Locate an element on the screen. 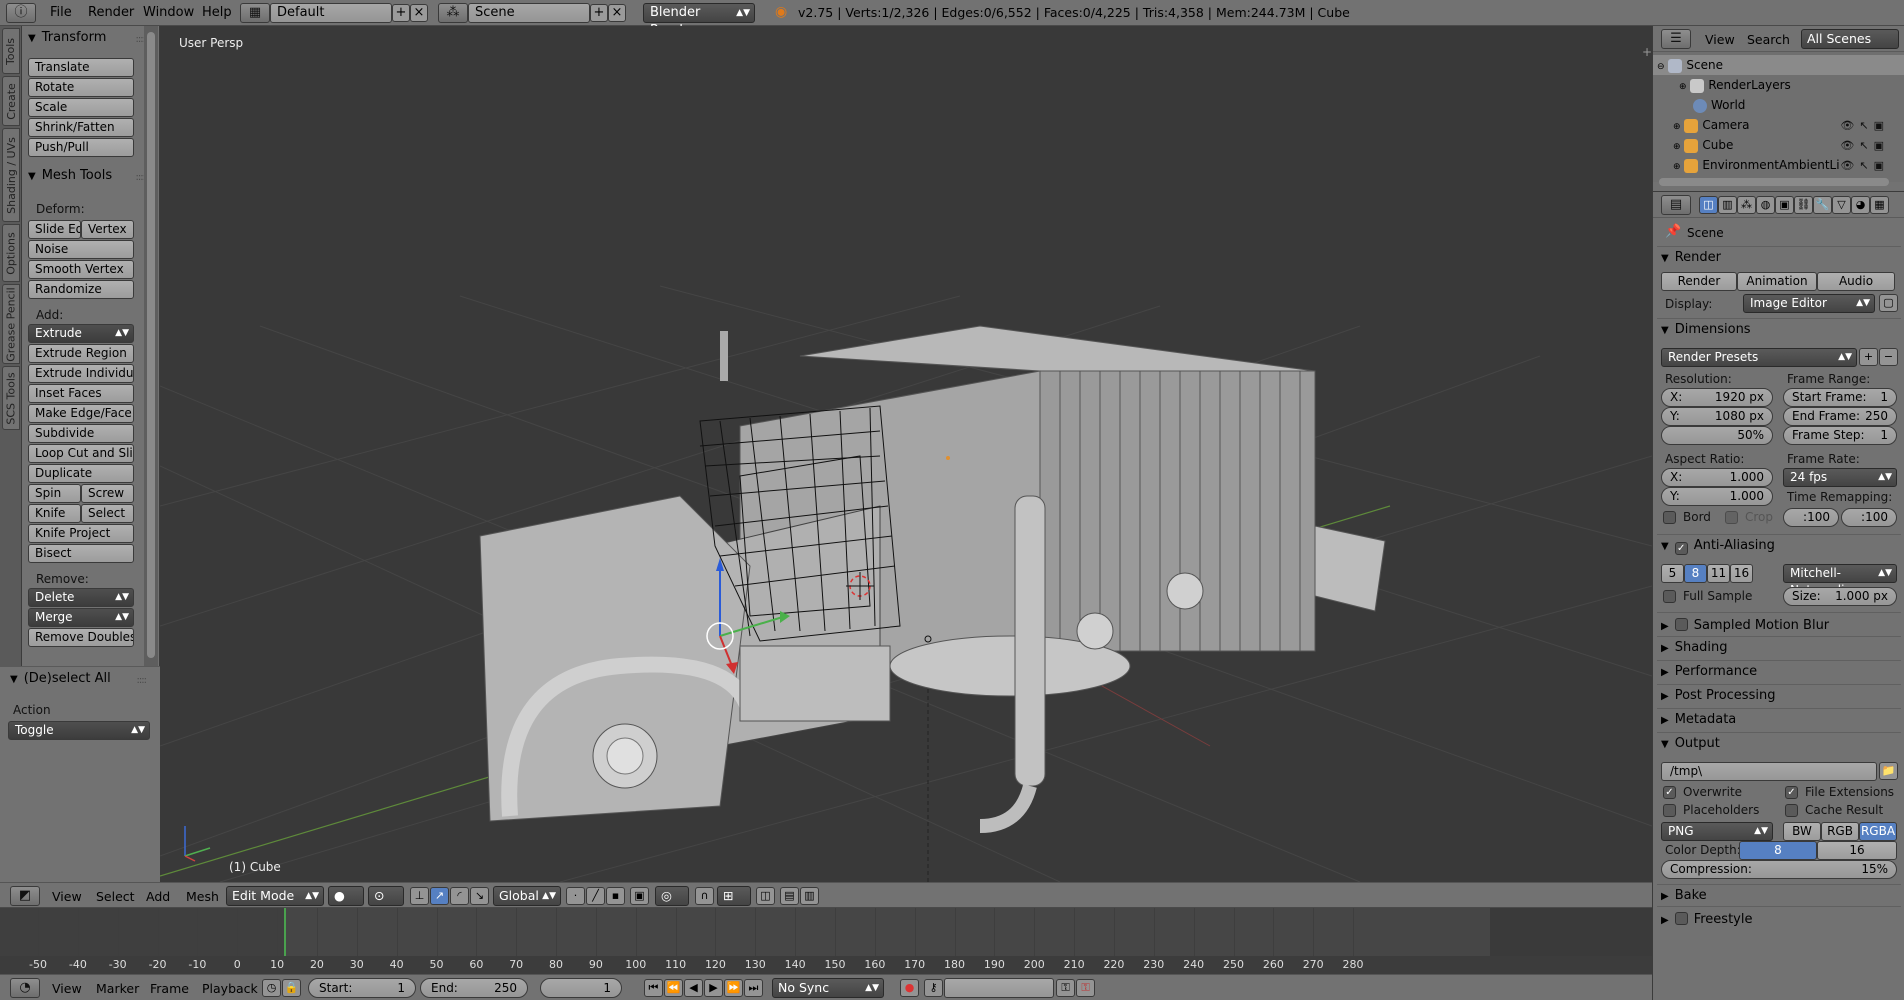 Image resolution: width=1904 pixels, height=1000 pixels. mode-select: Edit Mode ▲▼ is located at coordinates (275, 896).